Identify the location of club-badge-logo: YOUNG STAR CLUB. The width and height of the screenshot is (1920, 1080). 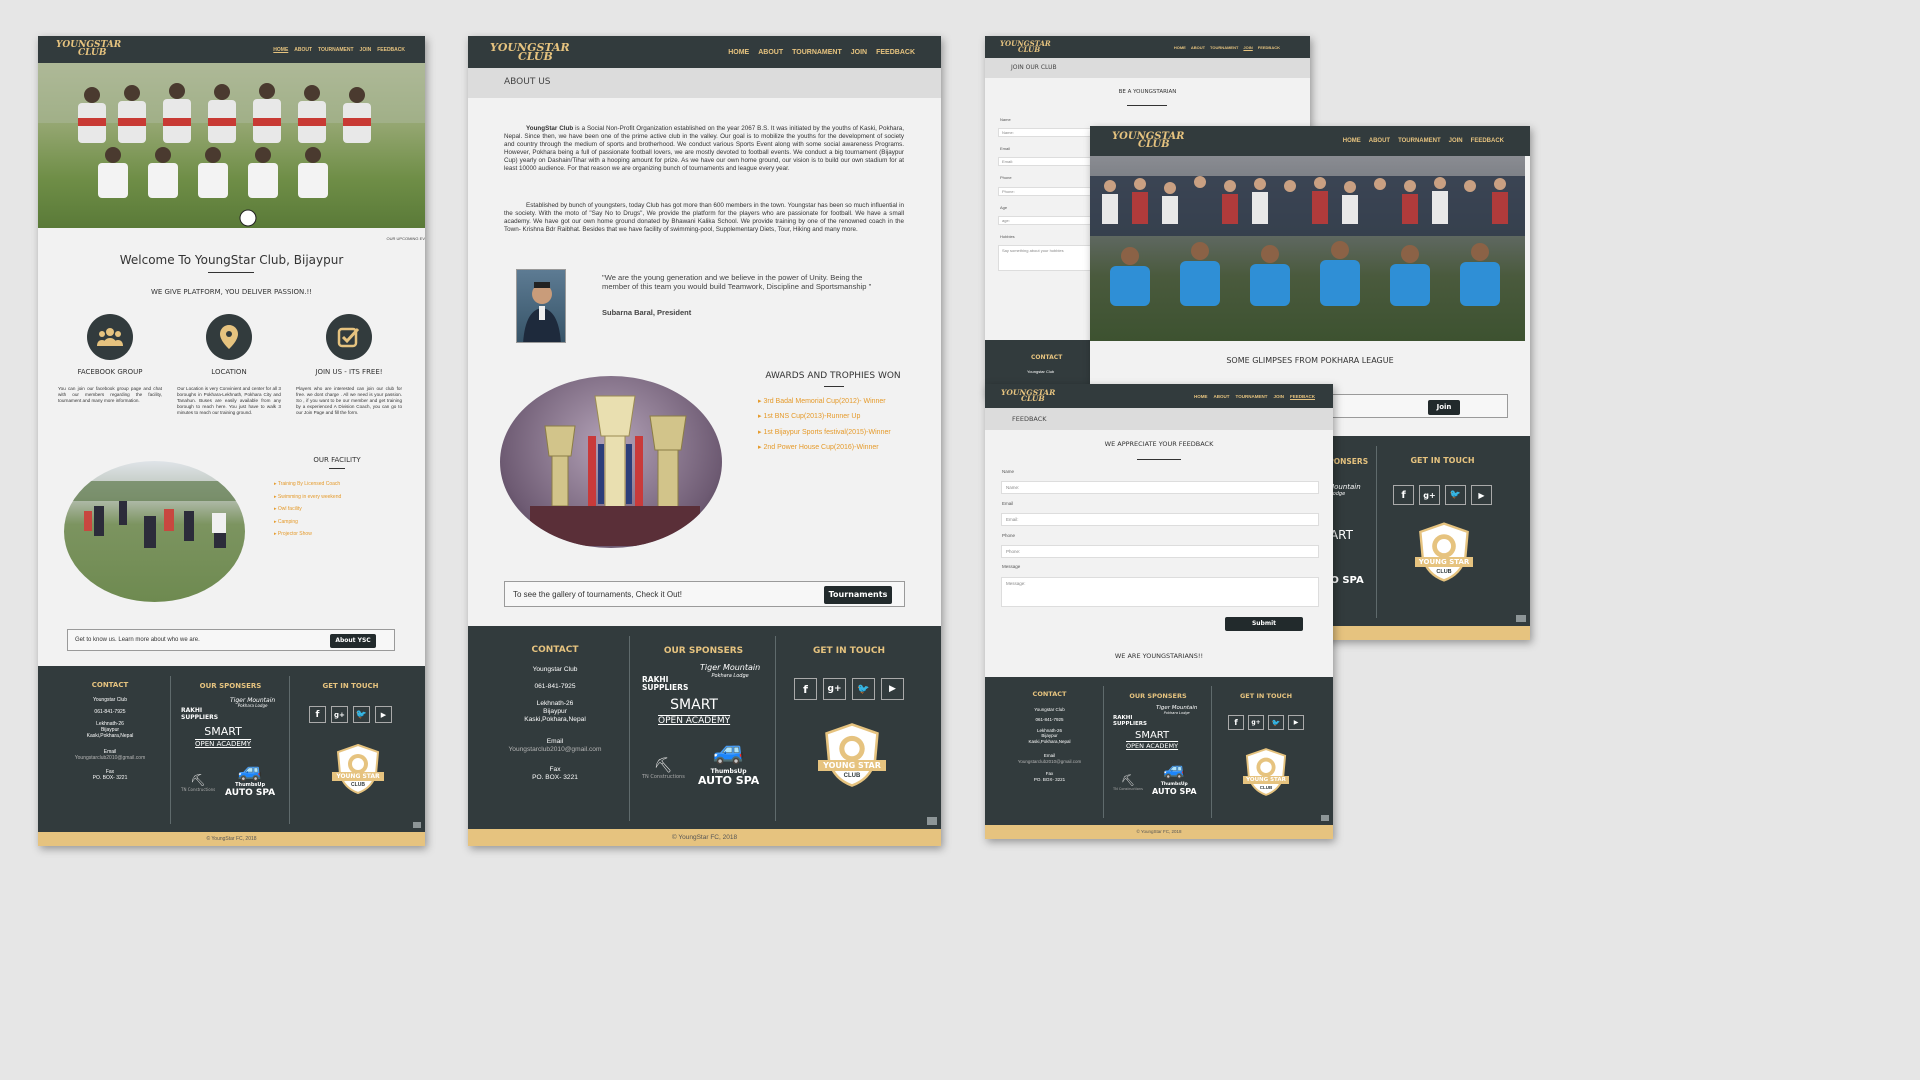
(1444, 552).